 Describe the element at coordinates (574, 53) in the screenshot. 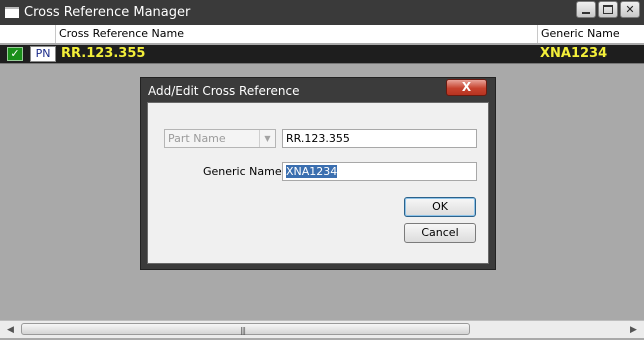

I see `generic-name-cell: XNA1234` at that location.